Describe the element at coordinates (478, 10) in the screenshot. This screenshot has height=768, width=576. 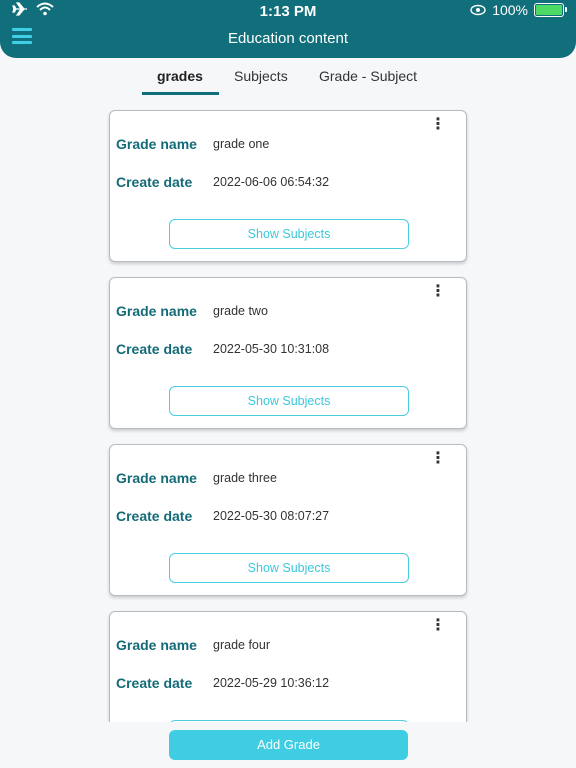
I see `eye-icon` at that location.